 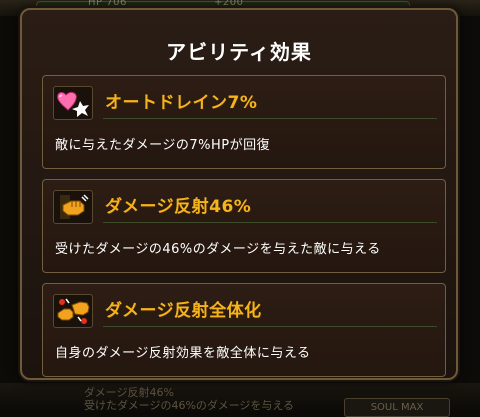 I want to click on background-ability-text: ダメージ反射46% 受けたダメージの46%のダメージを与える, so click(x=189, y=399).